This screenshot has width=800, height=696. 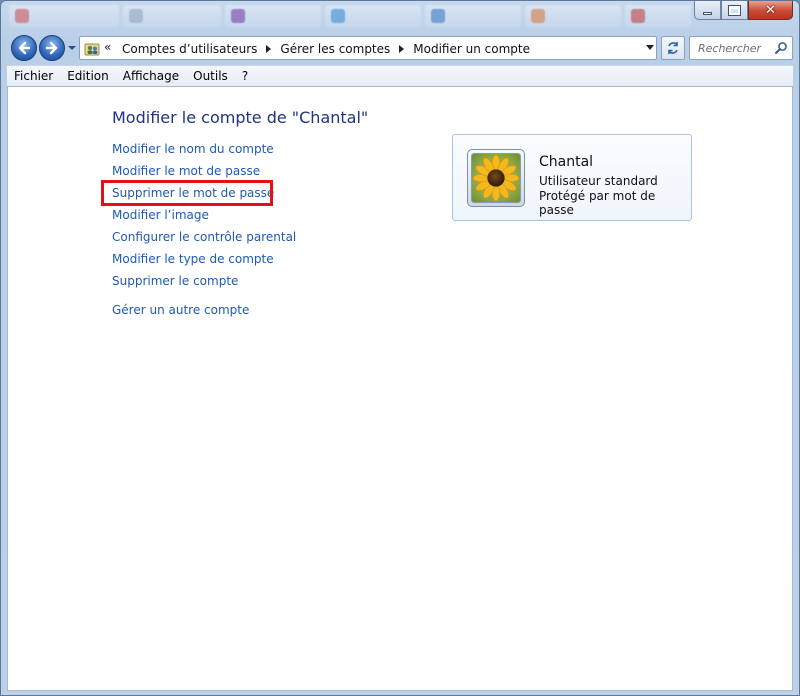 I want to click on arrow-right-icon, so click(x=51, y=48).